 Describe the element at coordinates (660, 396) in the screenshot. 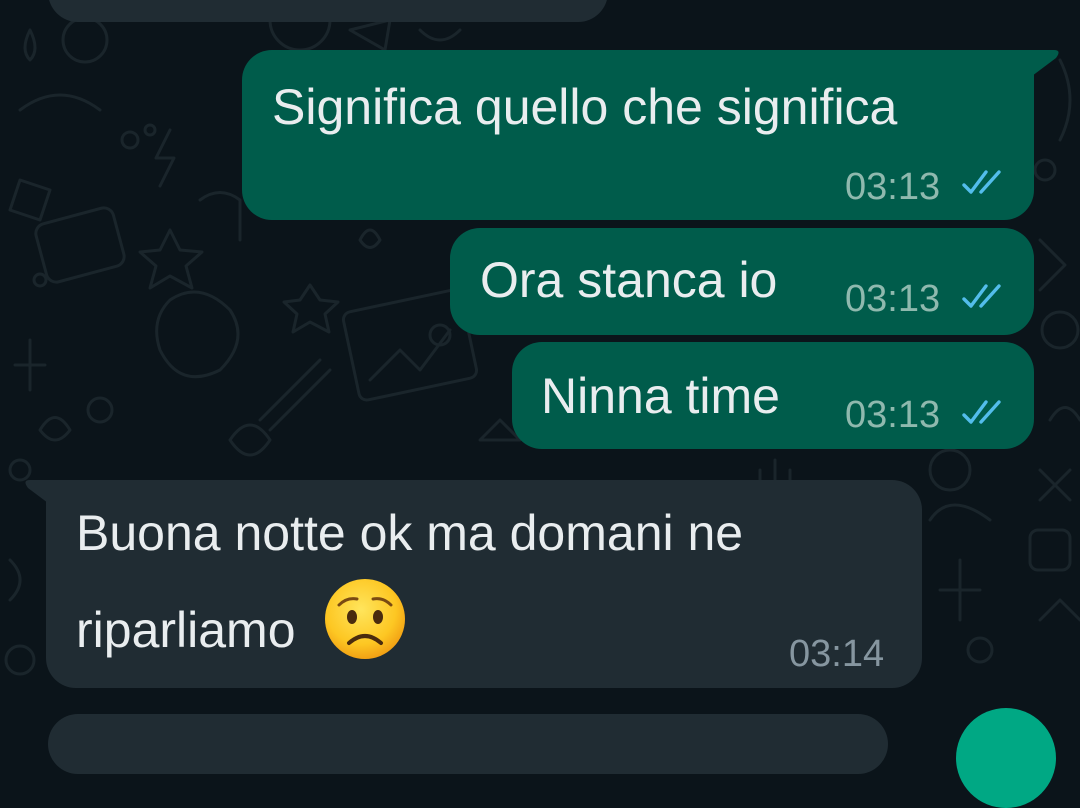

I see `message-text: Ninna time` at that location.